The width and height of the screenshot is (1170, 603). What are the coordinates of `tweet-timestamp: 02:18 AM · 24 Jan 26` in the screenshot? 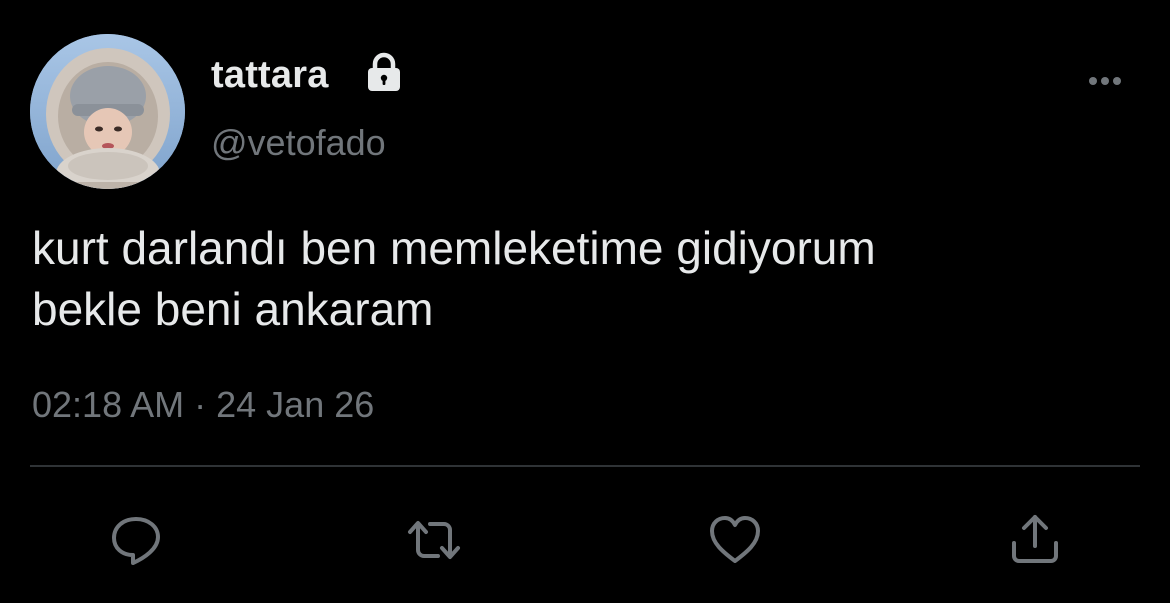 It's located at (203, 405).